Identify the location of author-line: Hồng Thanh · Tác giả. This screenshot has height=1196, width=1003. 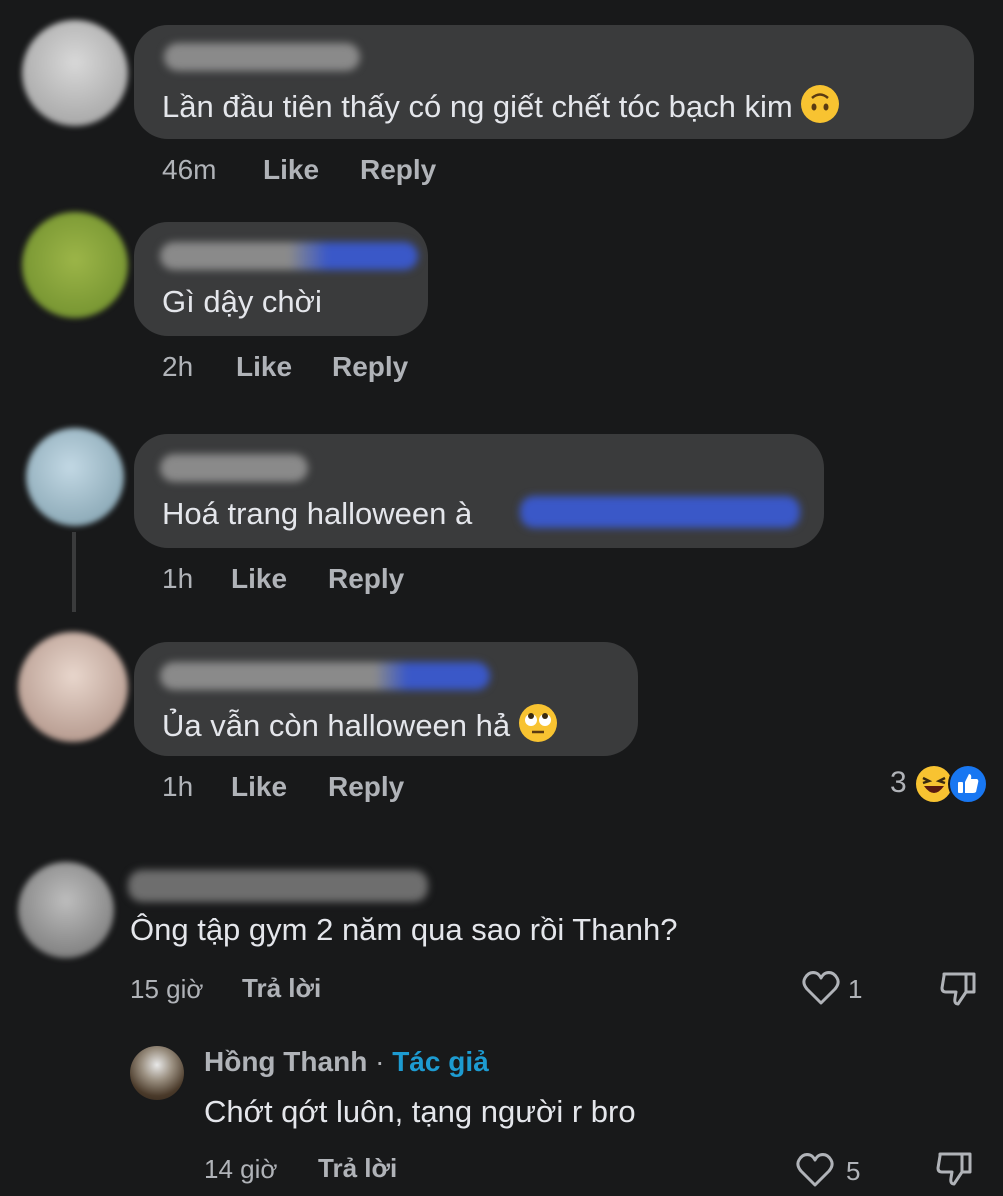
(346, 1062).